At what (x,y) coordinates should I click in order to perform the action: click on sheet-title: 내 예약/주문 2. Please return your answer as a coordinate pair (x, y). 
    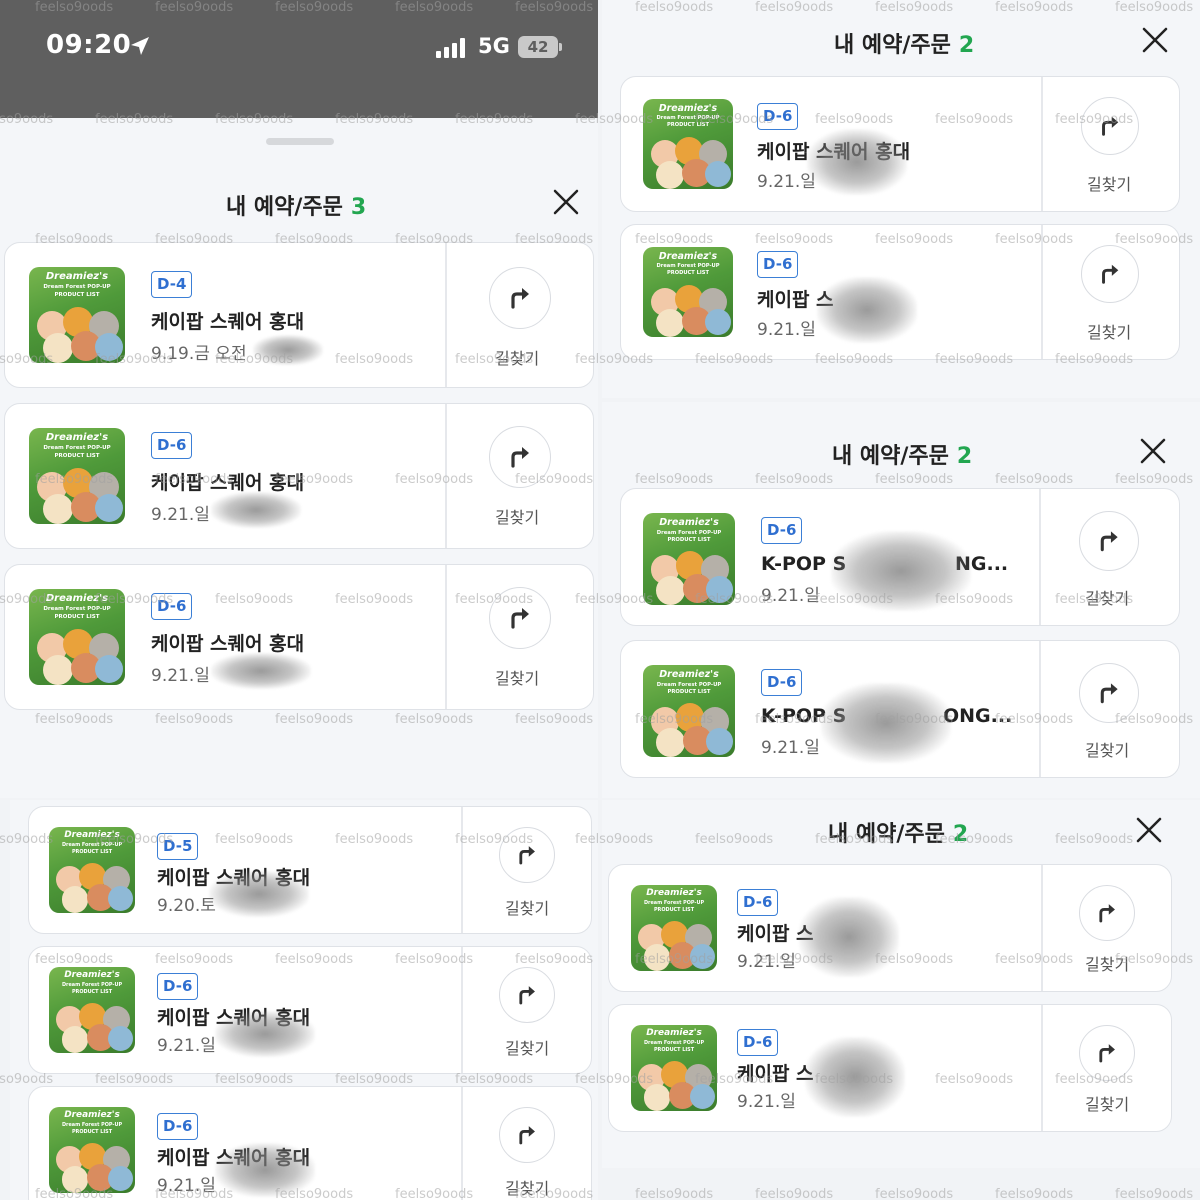
    Looking at the image, I should click on (902, 454).